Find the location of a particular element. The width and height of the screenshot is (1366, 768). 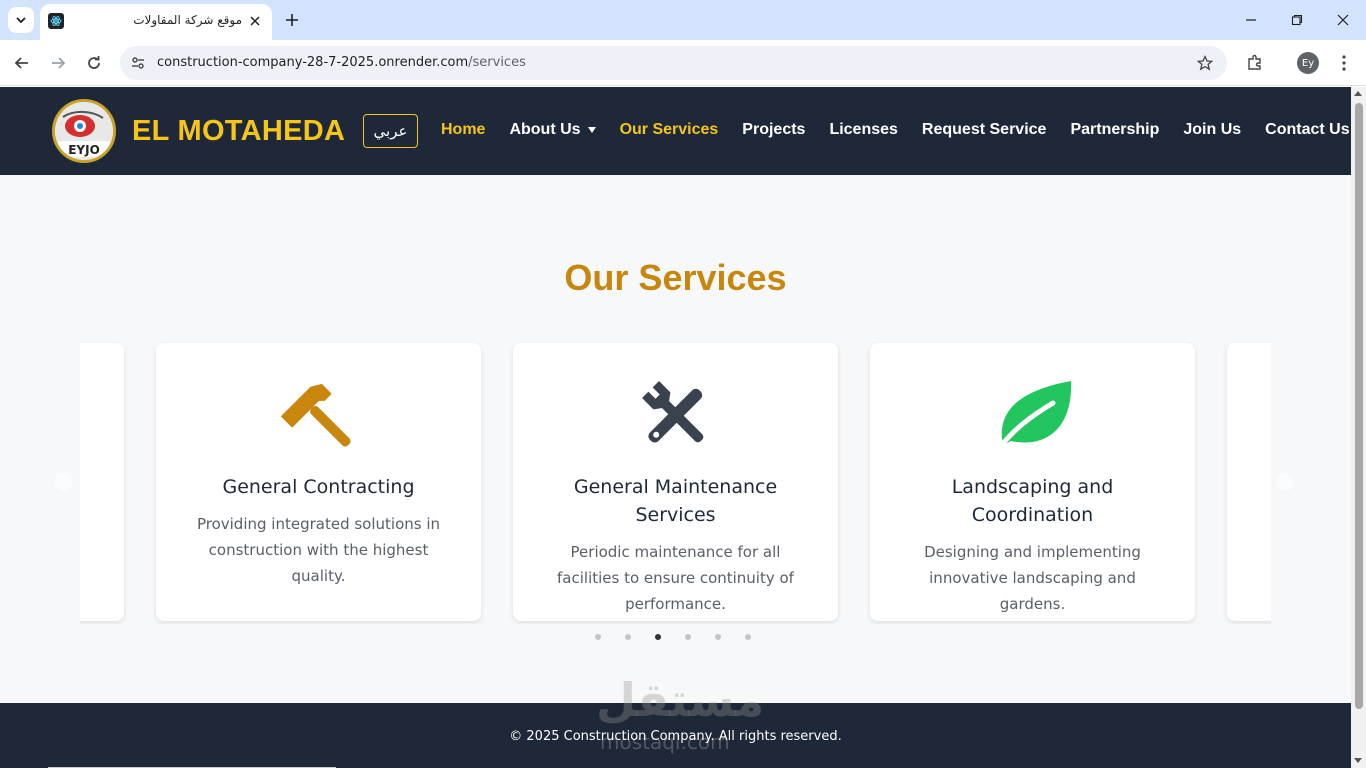

nav-our-services: Our Services is located at coordinates (669, 130).